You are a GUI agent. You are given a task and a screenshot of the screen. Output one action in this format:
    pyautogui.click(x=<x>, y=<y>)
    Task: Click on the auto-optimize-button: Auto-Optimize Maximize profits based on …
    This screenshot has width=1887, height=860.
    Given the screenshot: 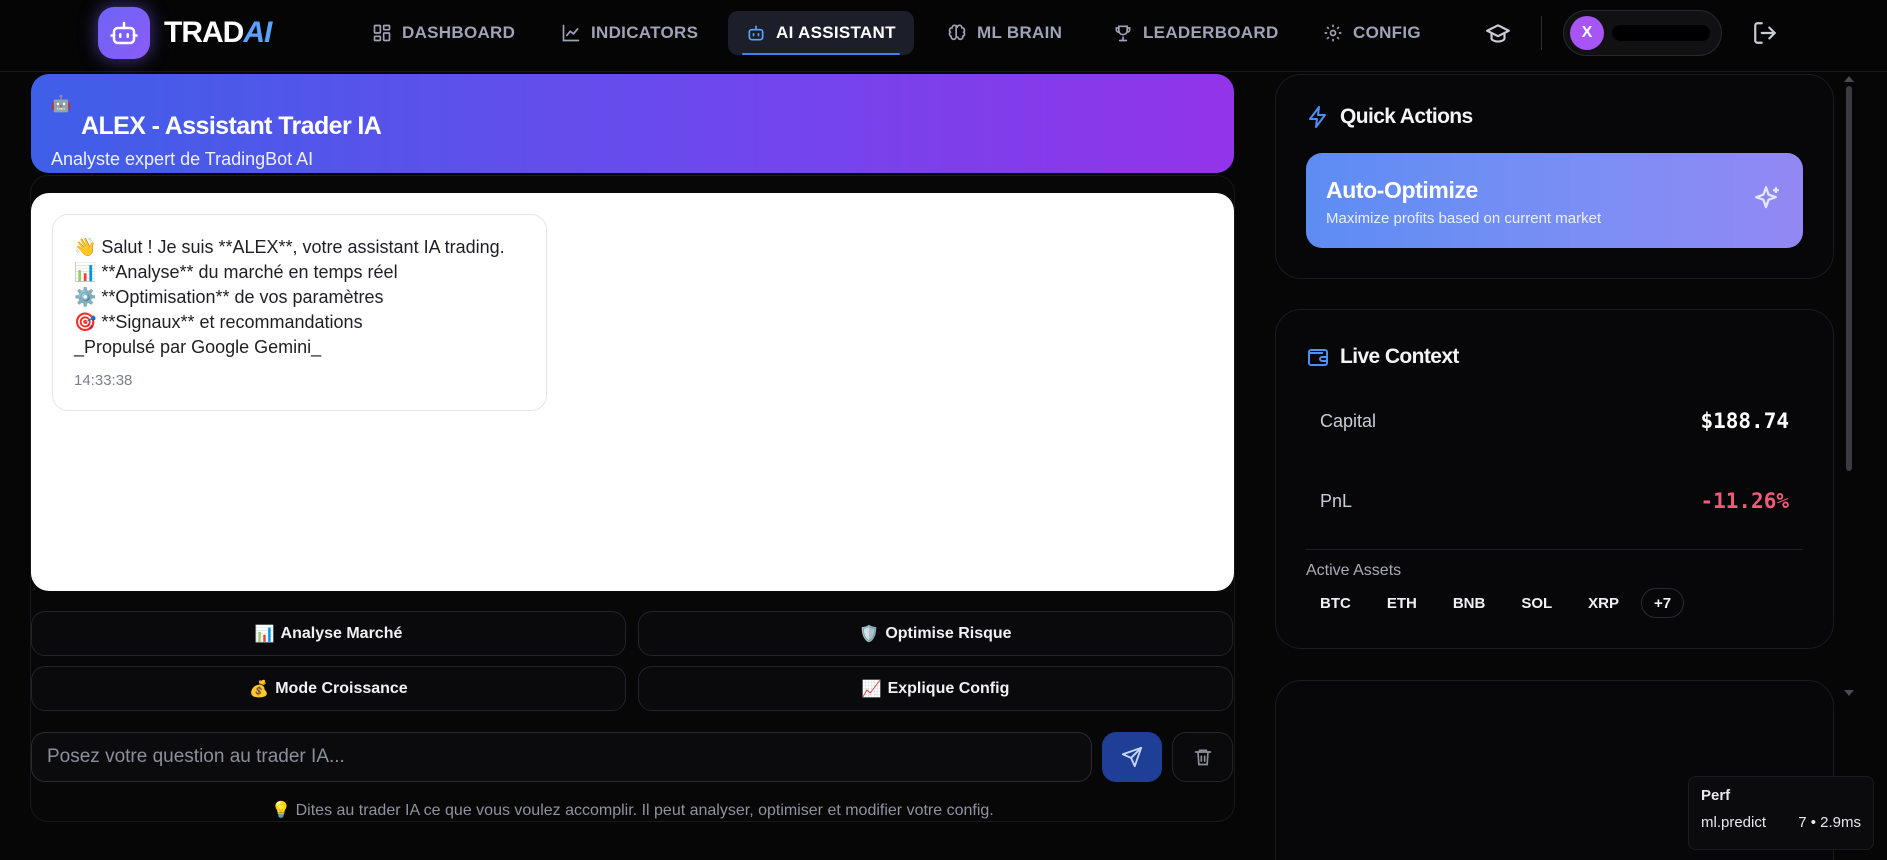 What is the action you would take?
    pyautogui.click(x=1554, y=200)
    